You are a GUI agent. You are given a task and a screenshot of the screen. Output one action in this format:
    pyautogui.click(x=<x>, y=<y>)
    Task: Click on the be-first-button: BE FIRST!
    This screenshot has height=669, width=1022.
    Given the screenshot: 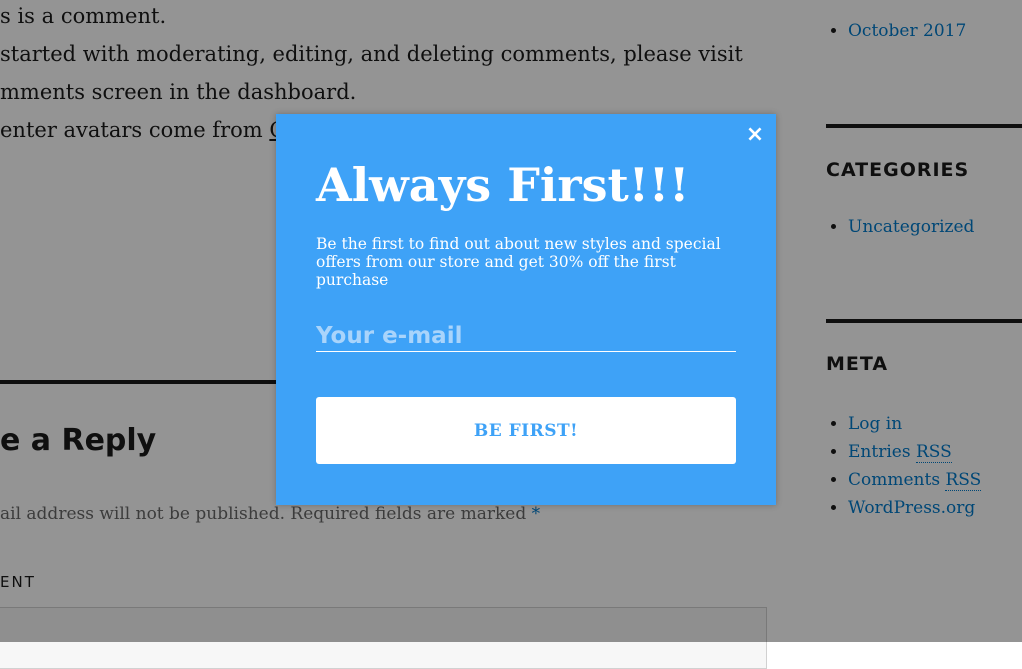 What is the action you would take?
    pyautogui.click(x=526, y=430)
    